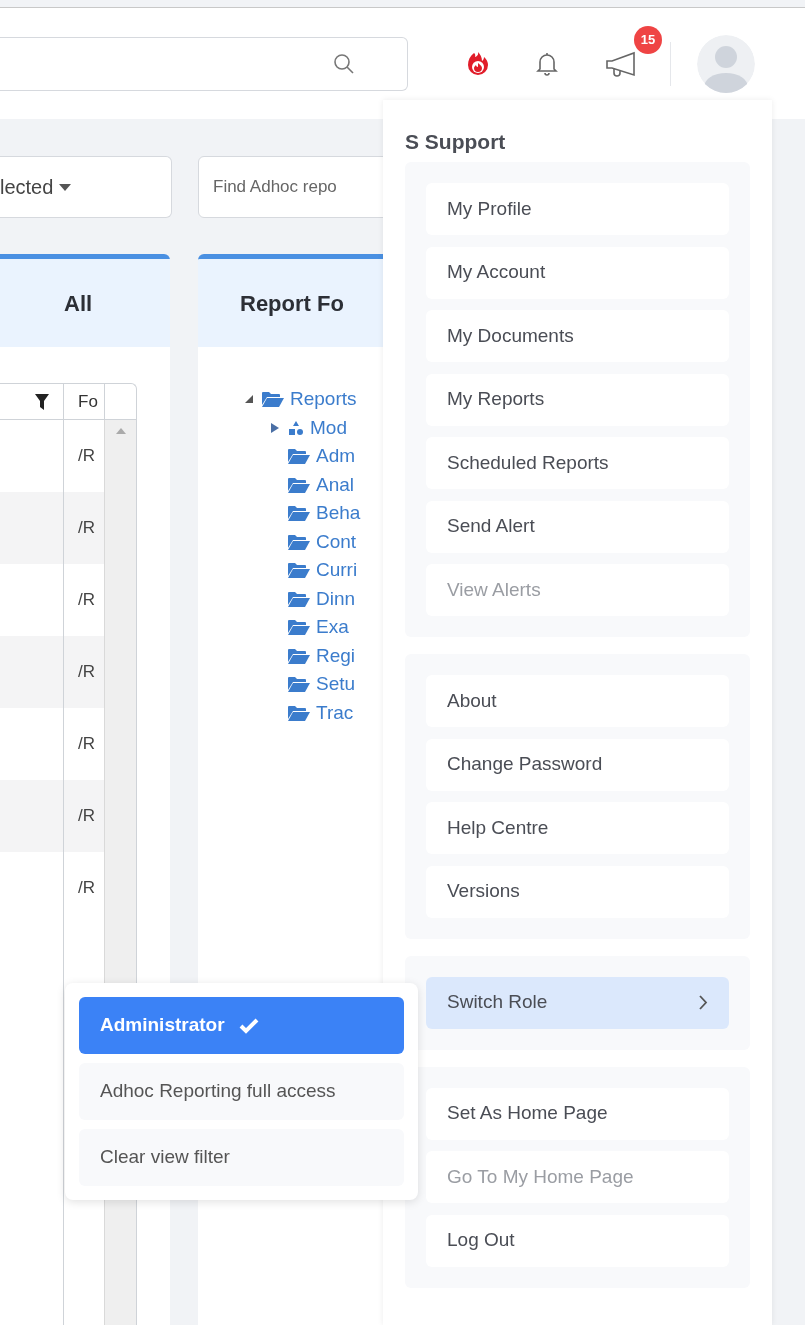  Describe the element at coordinates (241, 1157) in the screenshot. I see `role-option: Clear view filter` at that location.